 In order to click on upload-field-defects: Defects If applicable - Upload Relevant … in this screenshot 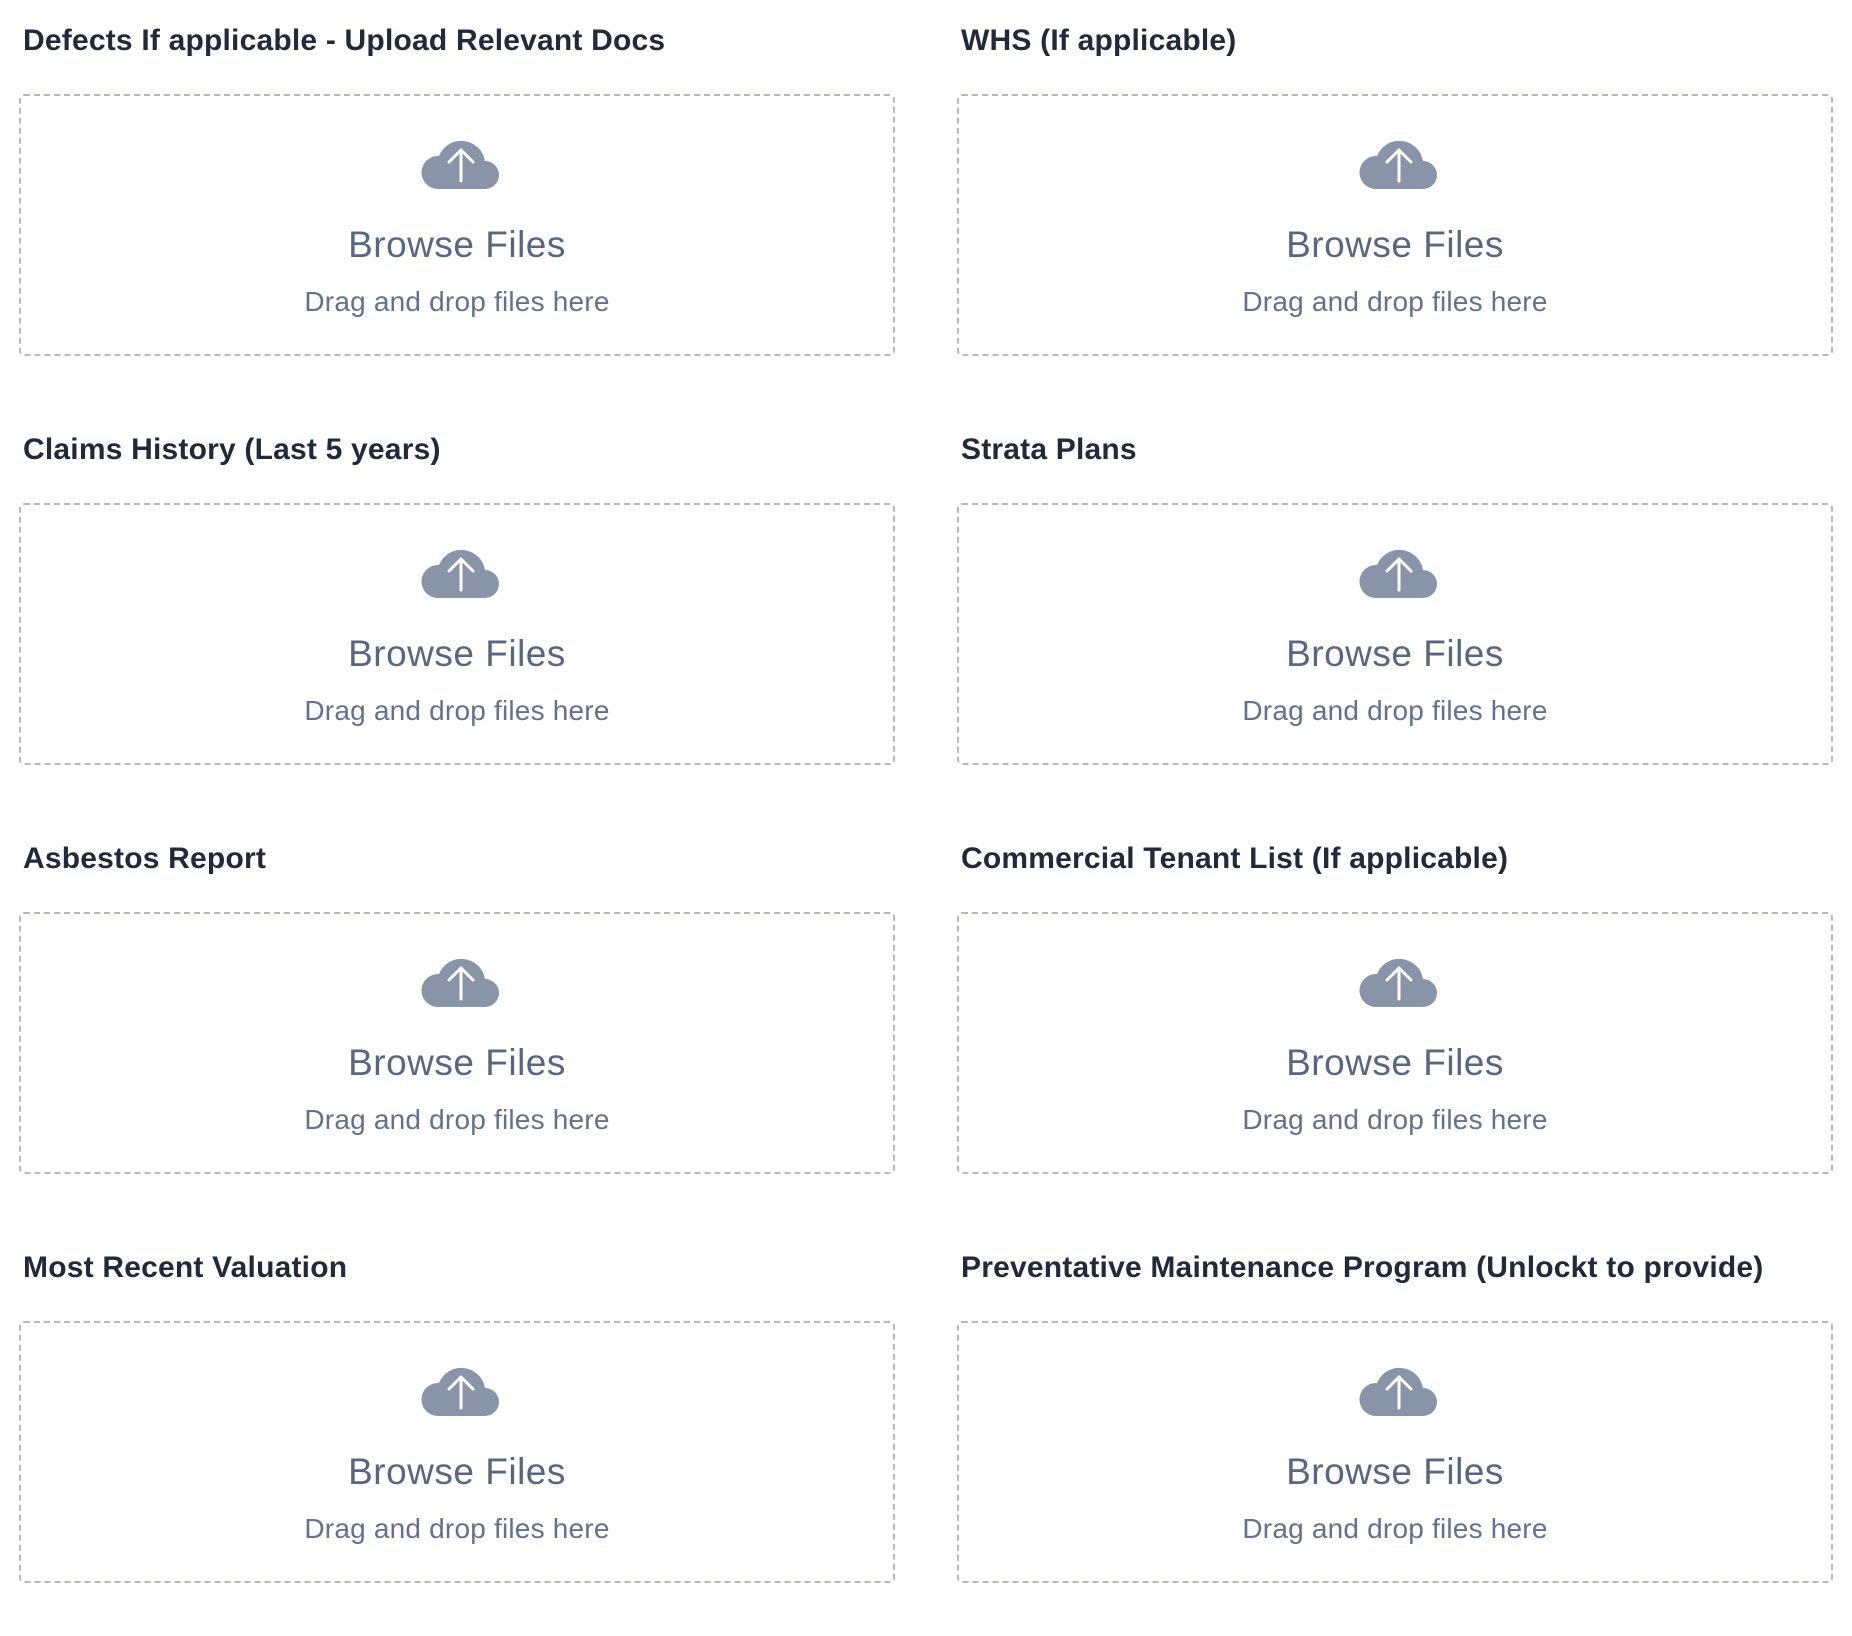, I will do `click(459, 204)`.